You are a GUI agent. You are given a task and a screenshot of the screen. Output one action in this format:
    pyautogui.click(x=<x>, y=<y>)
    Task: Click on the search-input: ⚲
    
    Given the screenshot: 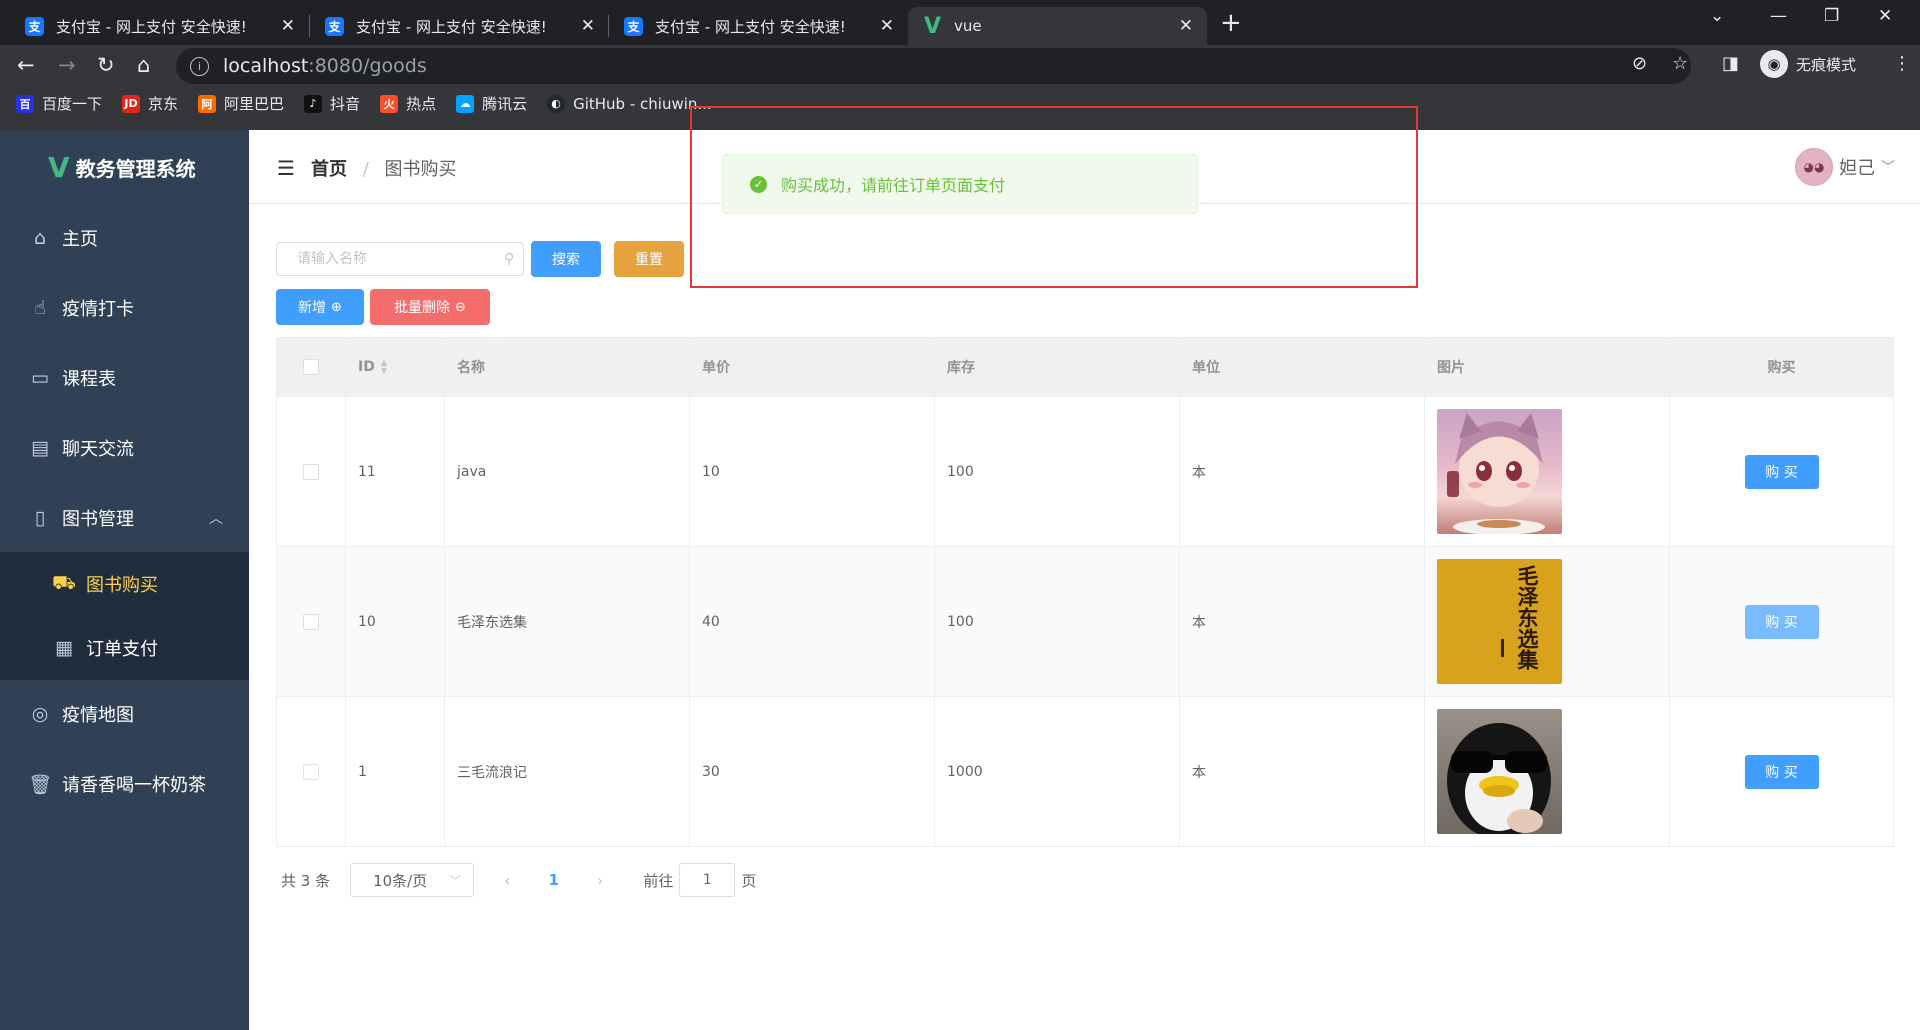 What is the action you would take?
    pyautogui.click(x=400, y=259)
    